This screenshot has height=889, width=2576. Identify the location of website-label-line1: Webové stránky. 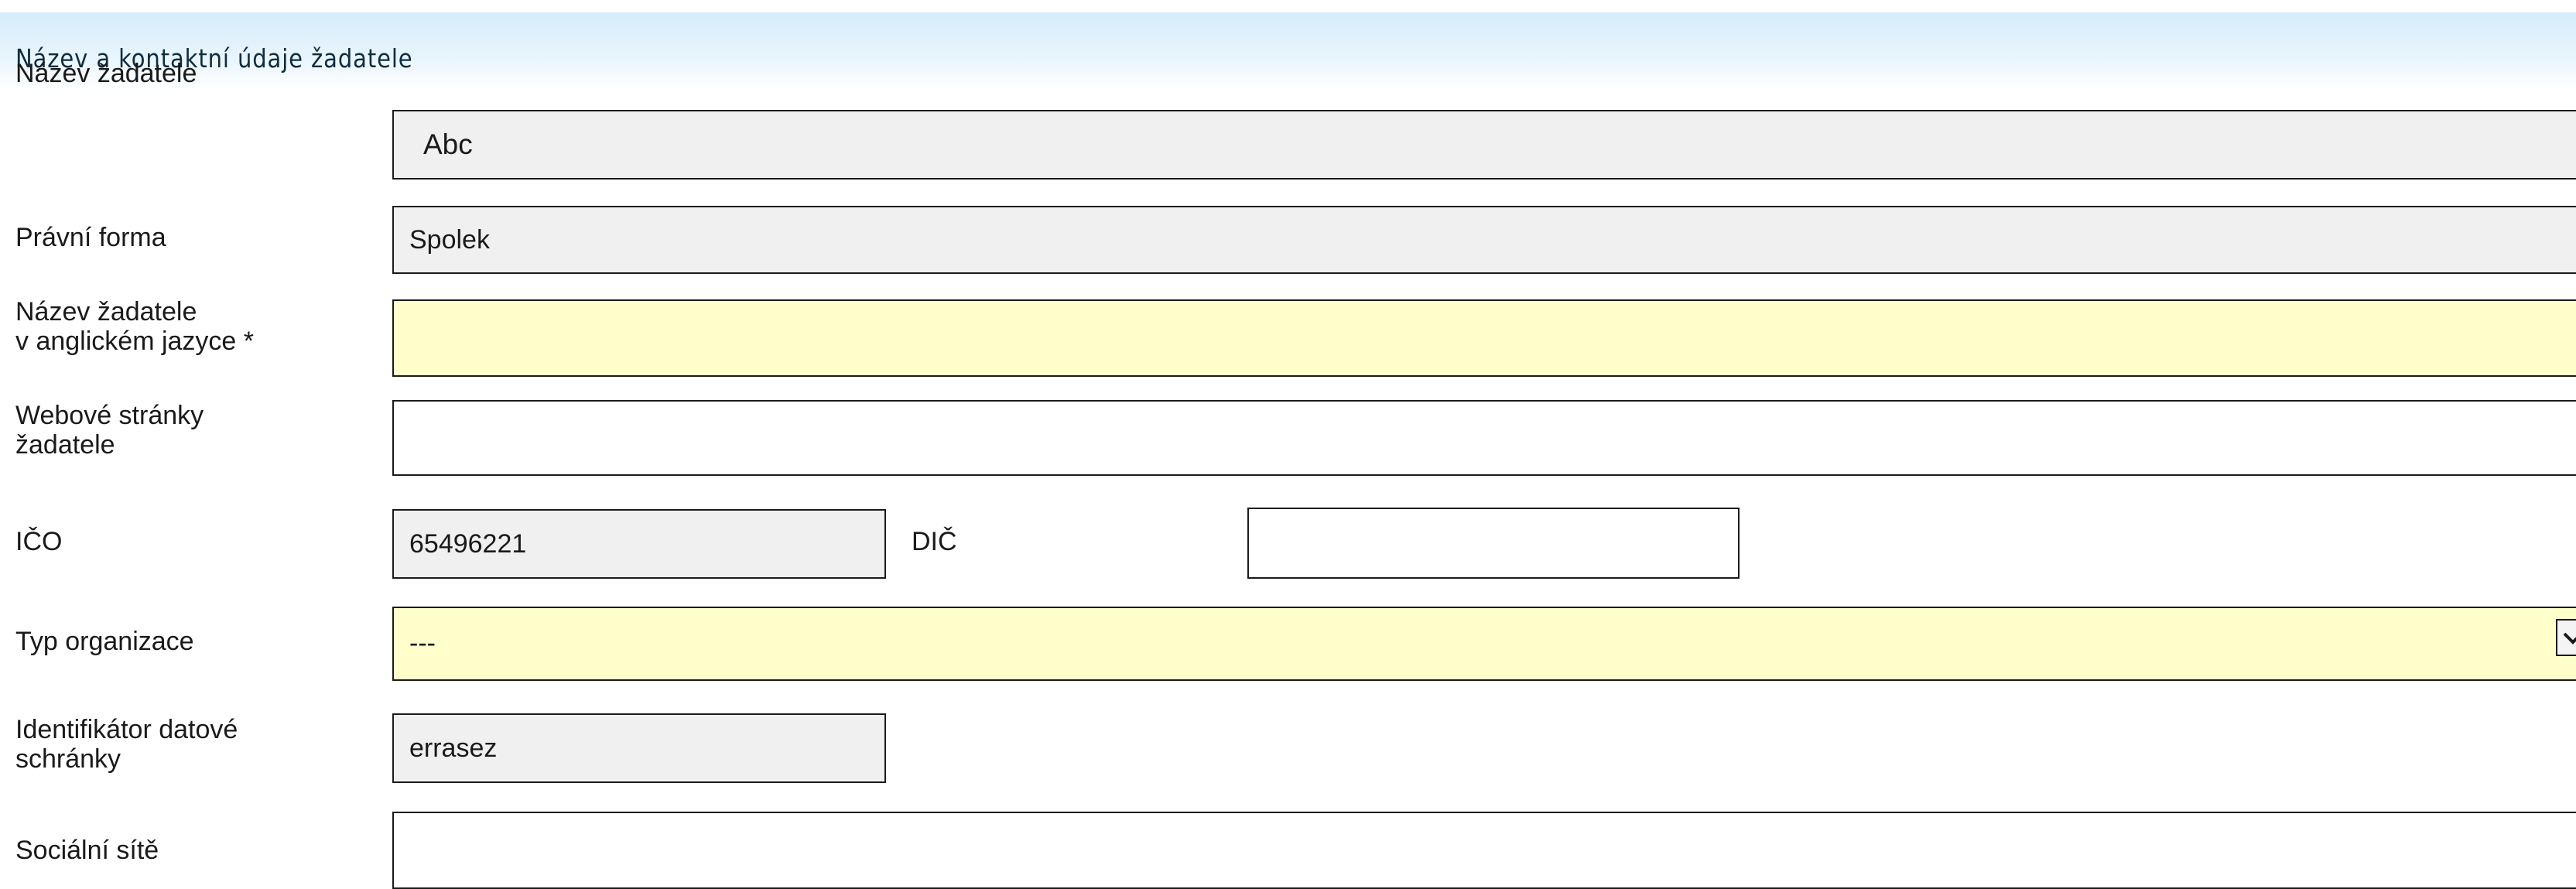
(110, 415).